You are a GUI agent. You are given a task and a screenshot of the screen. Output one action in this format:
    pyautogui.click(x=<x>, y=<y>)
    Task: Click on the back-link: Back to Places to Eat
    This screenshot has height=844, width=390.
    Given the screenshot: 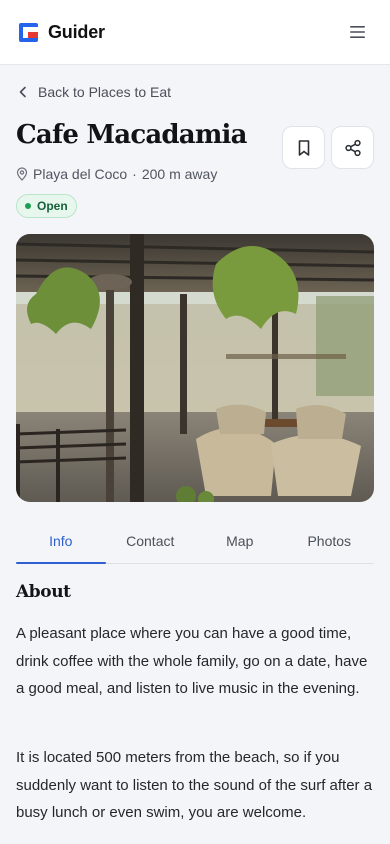 What is the action you would take?
    pyautogui.click(x=94, y=92)
    